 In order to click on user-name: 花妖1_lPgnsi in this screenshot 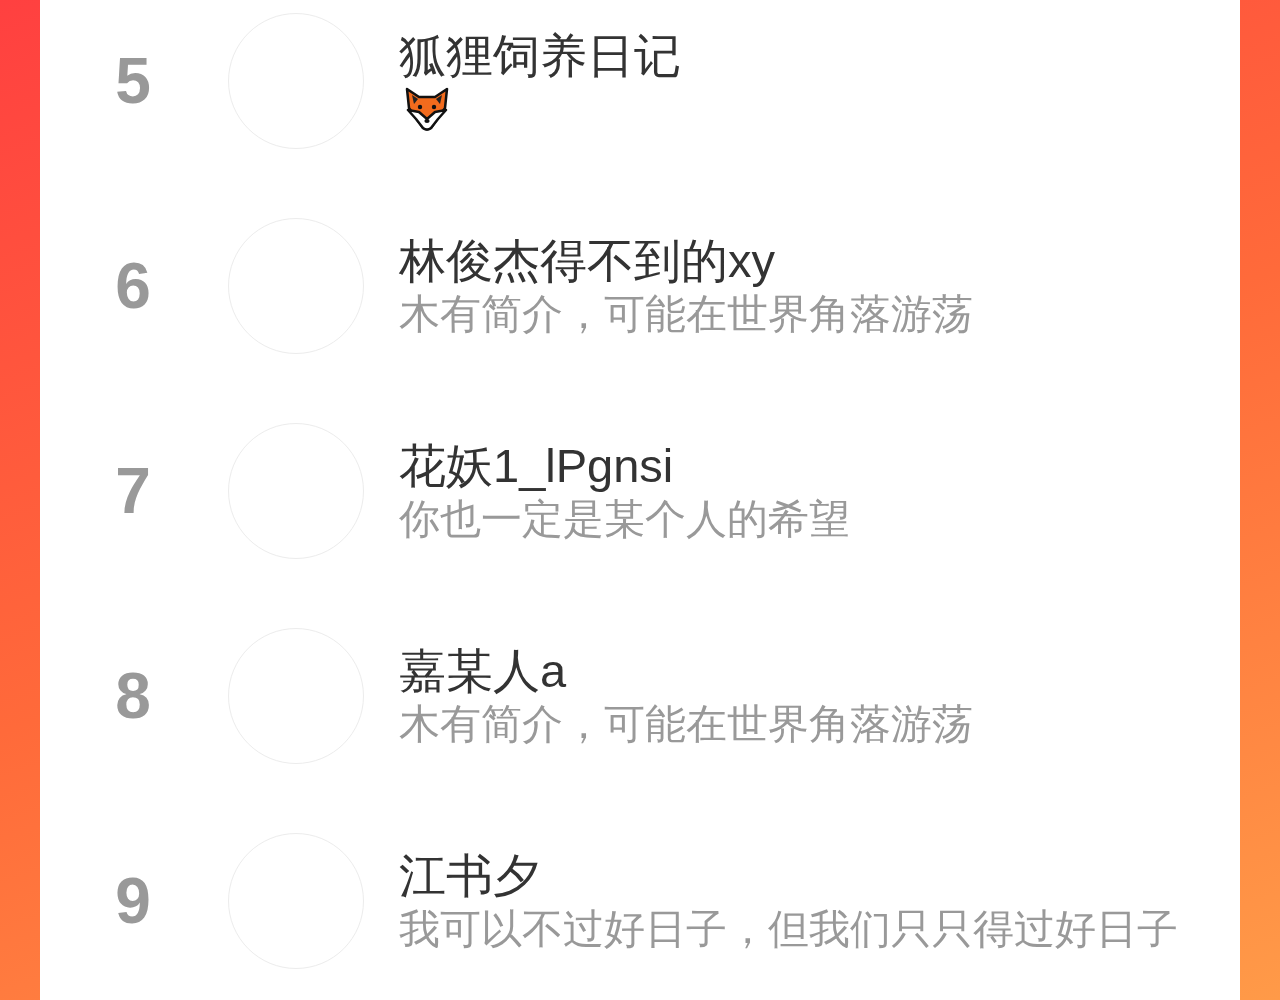, I will do `click(537, 466)`.